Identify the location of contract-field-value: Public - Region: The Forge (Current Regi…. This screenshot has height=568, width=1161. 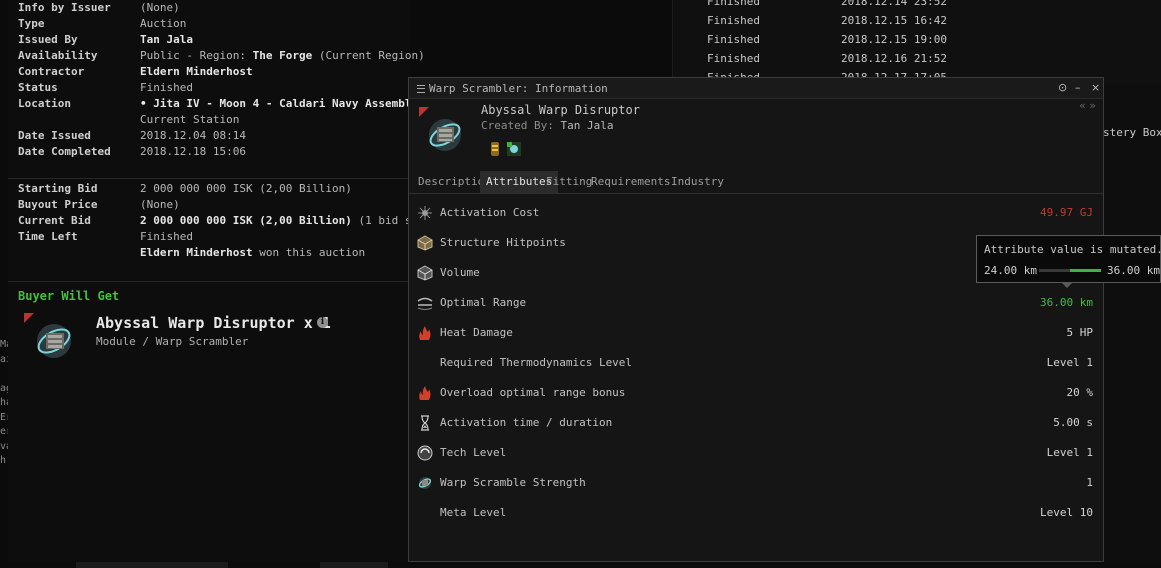
(282, 55).